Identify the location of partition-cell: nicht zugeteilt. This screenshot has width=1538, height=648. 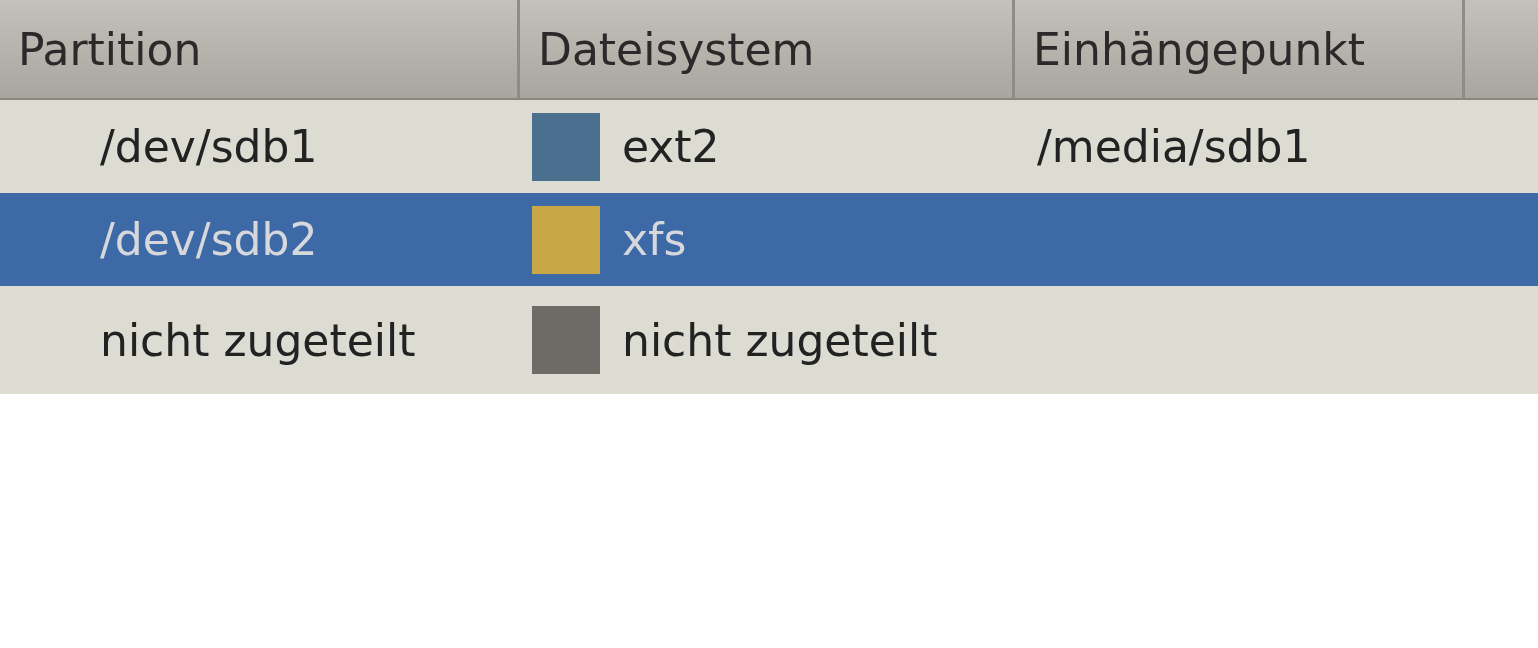
(258, 340).